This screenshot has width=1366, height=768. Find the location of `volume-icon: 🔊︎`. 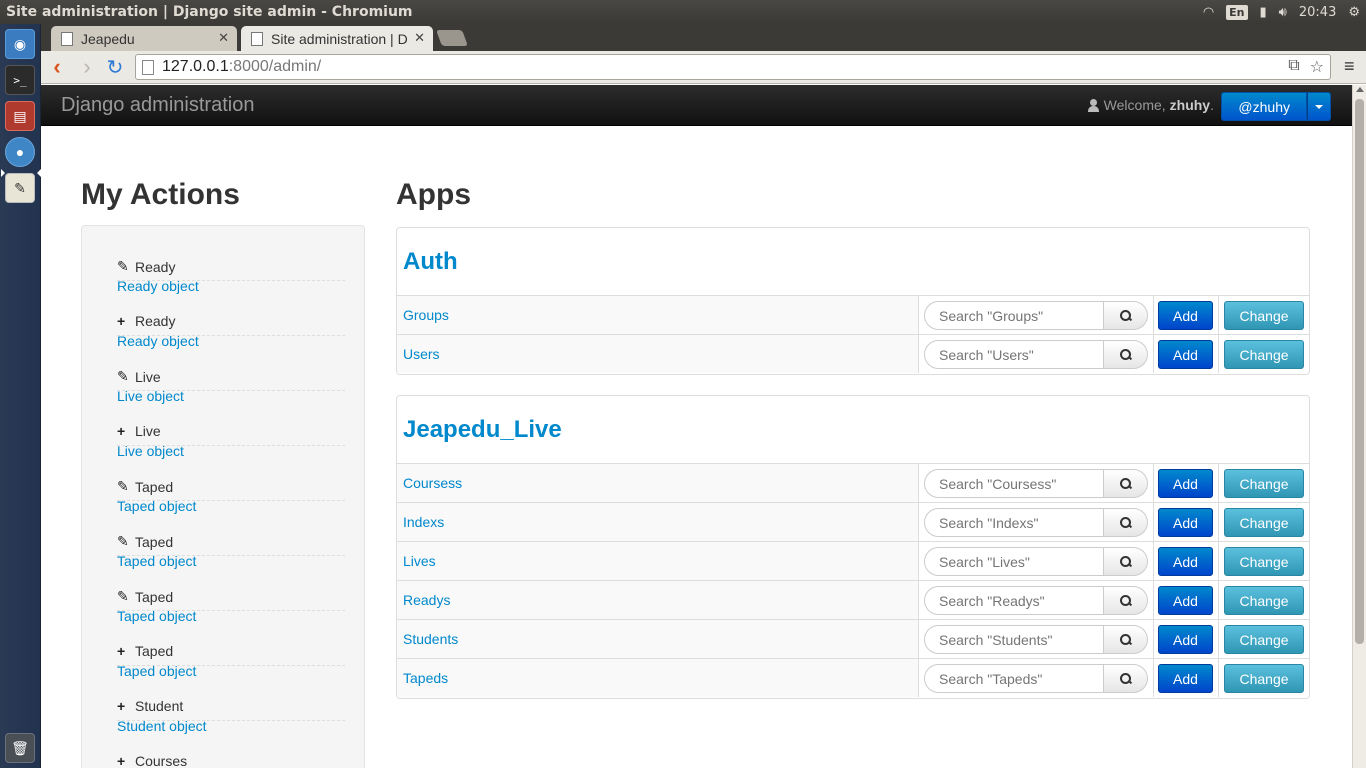

volume-icon: 🔊︎ is located at coordinates (1283, 12).